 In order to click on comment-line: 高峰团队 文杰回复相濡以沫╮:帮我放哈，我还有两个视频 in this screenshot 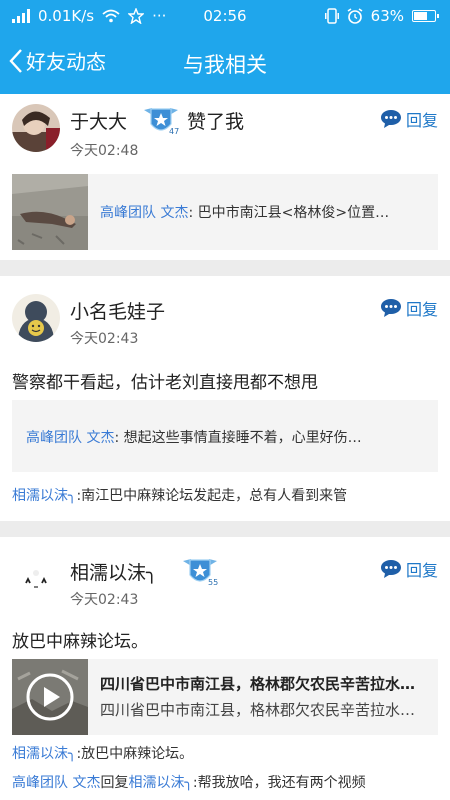, I will do `click(225, 782)`.